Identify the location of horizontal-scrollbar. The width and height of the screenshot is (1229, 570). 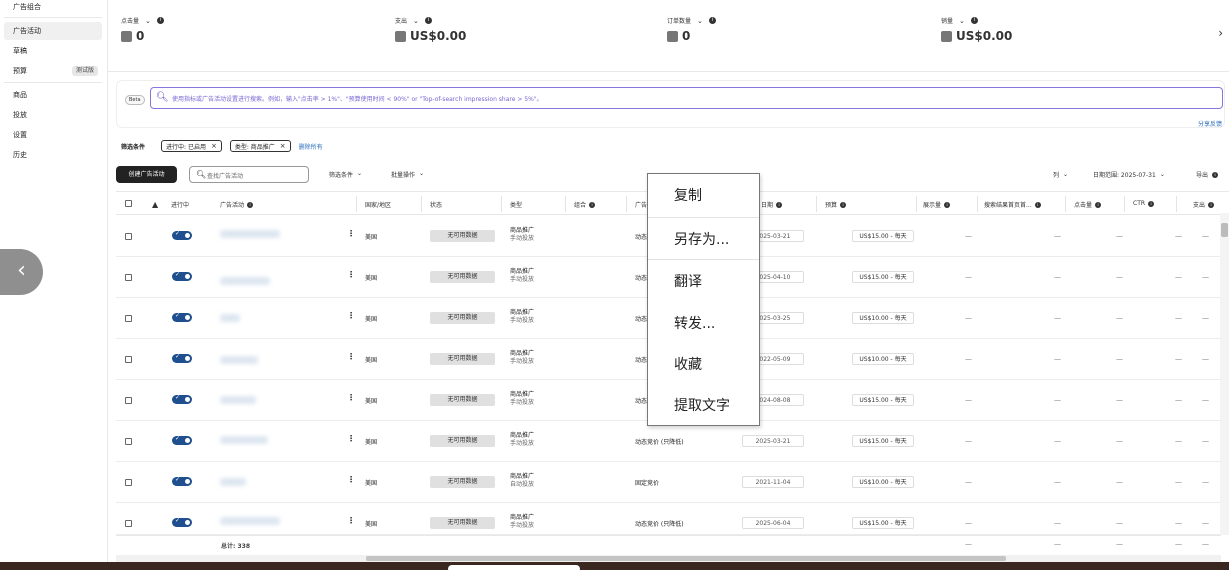
(668, 558).